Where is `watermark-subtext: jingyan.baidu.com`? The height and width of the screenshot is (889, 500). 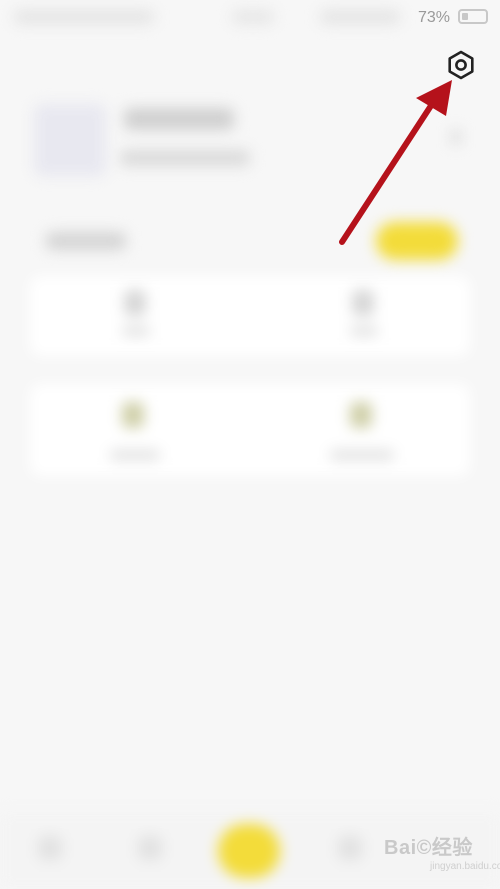
watermark-subtext: jingyan.baidu.com is located at coordinates (465, 866).